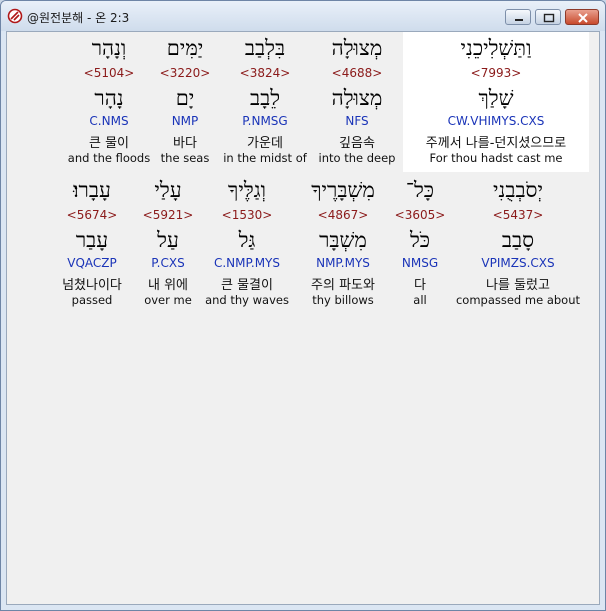 Image resolution: width=606 pixels, height=611 pixels. Describe the element at coordinates (357, 98) in the screenshot. I see `hebrew-lemma: מְצוּלָה` at that location.